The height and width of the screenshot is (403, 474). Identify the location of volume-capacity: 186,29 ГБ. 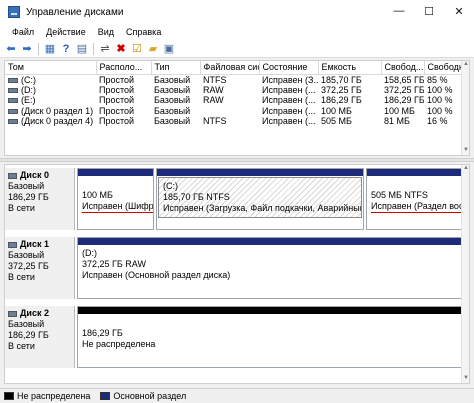
(341, 100).